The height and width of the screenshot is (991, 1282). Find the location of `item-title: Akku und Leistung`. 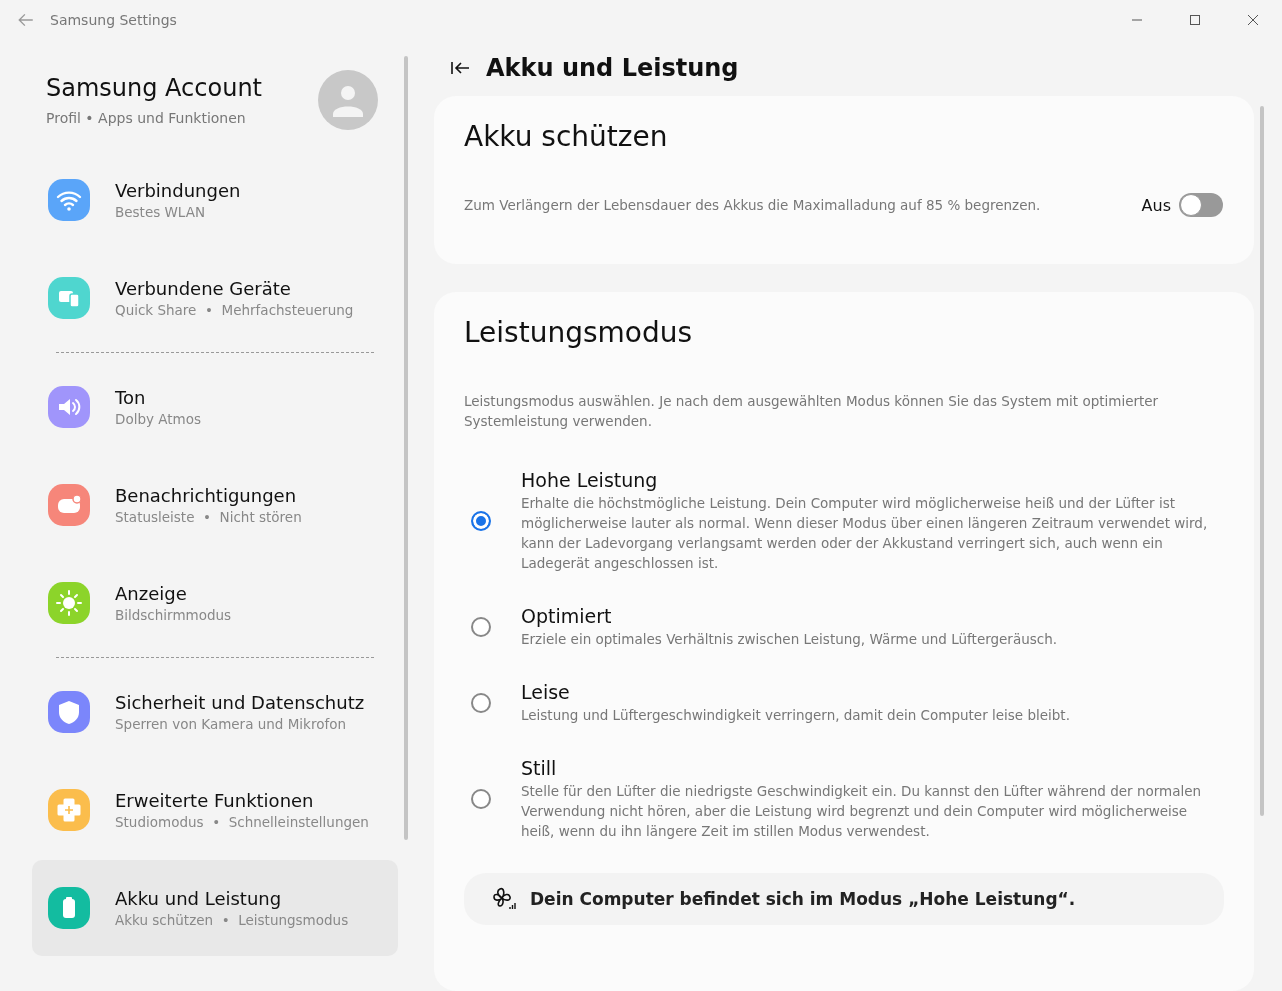

item-title: Akku und Leistung is located at coordinates (199, 898).